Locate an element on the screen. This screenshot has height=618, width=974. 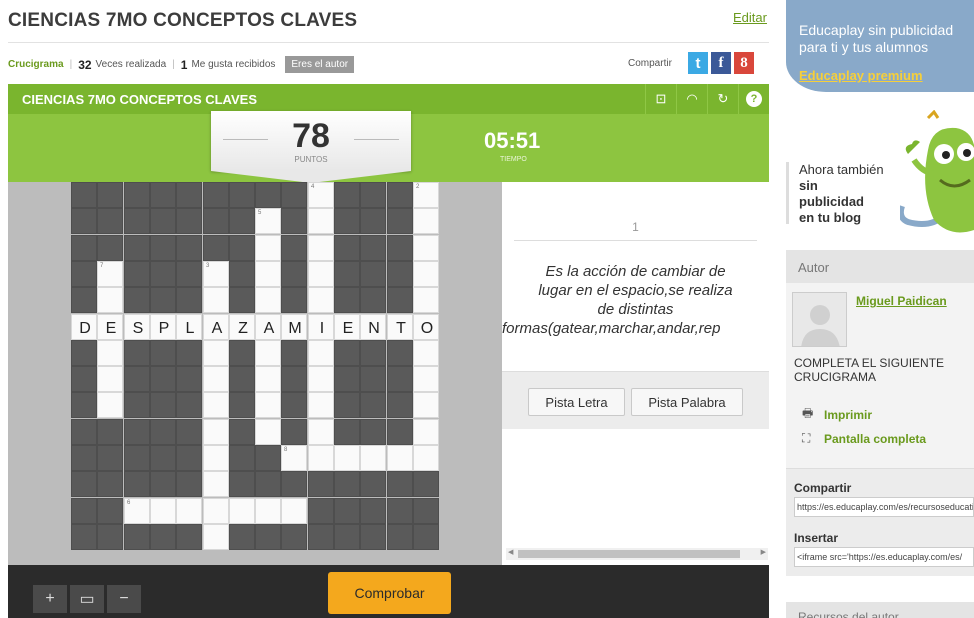
crossword-cell: 6 is located at coordinates (137, 511).